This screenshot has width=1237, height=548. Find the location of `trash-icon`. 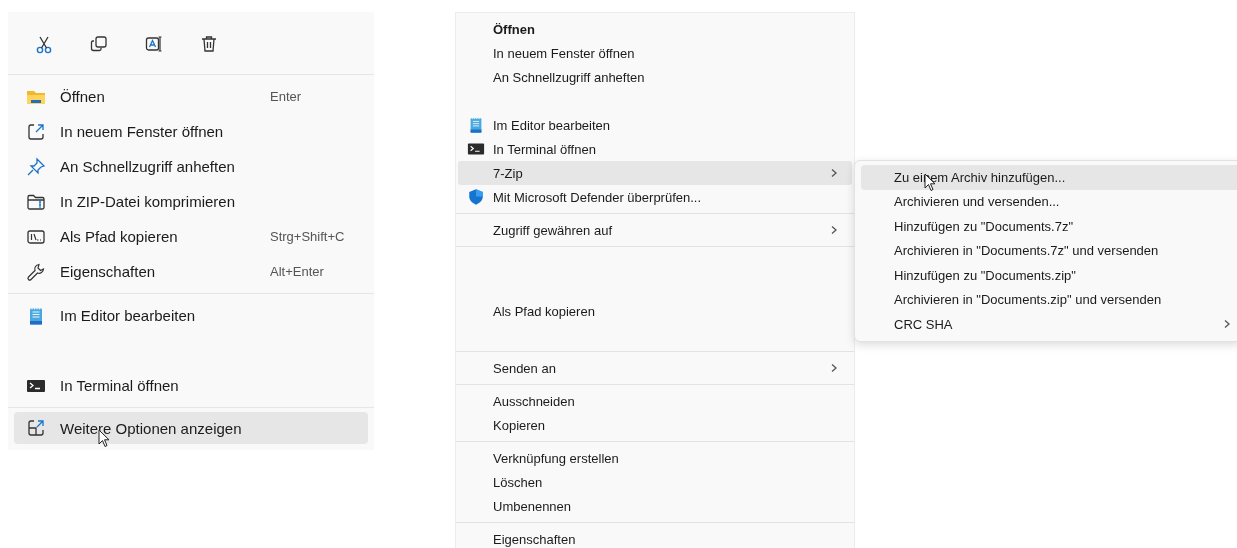

trash-icon is located at coordinates (209, 44).